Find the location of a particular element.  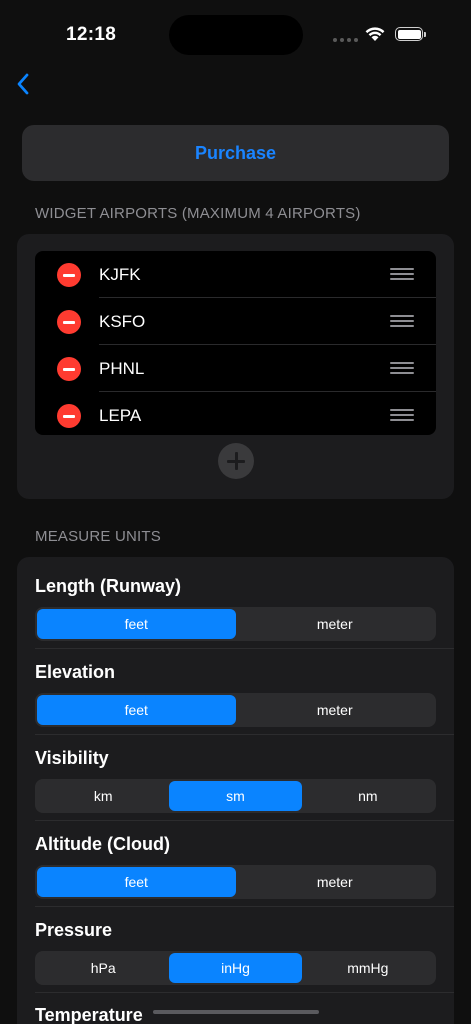

pressure-setting: Pressure hPa inHg mmHg is located at coordinates (235, 952).